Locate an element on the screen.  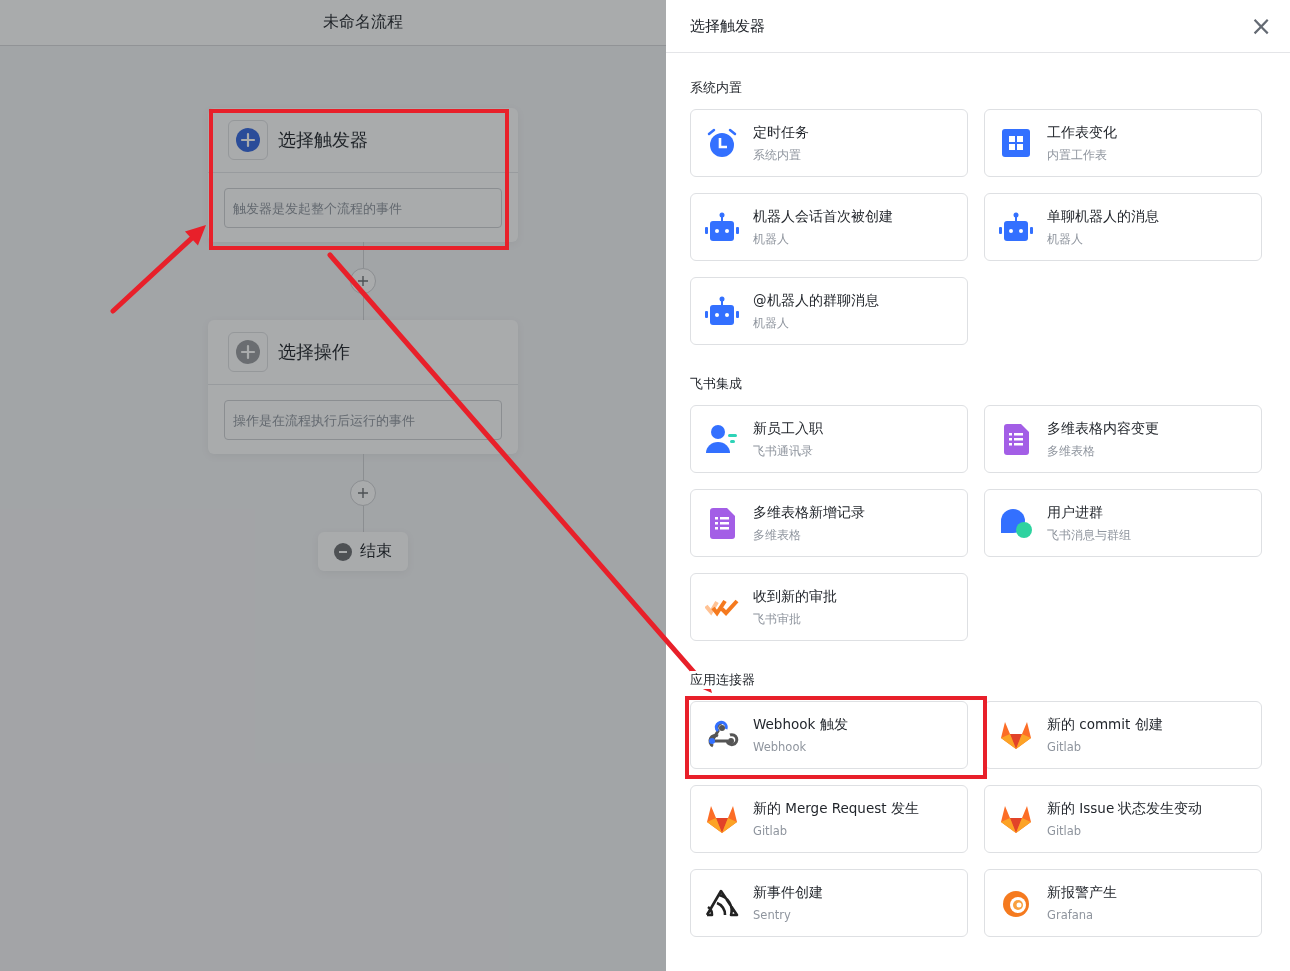
node-title: 选择操作 is located at coordinates (314, 352).